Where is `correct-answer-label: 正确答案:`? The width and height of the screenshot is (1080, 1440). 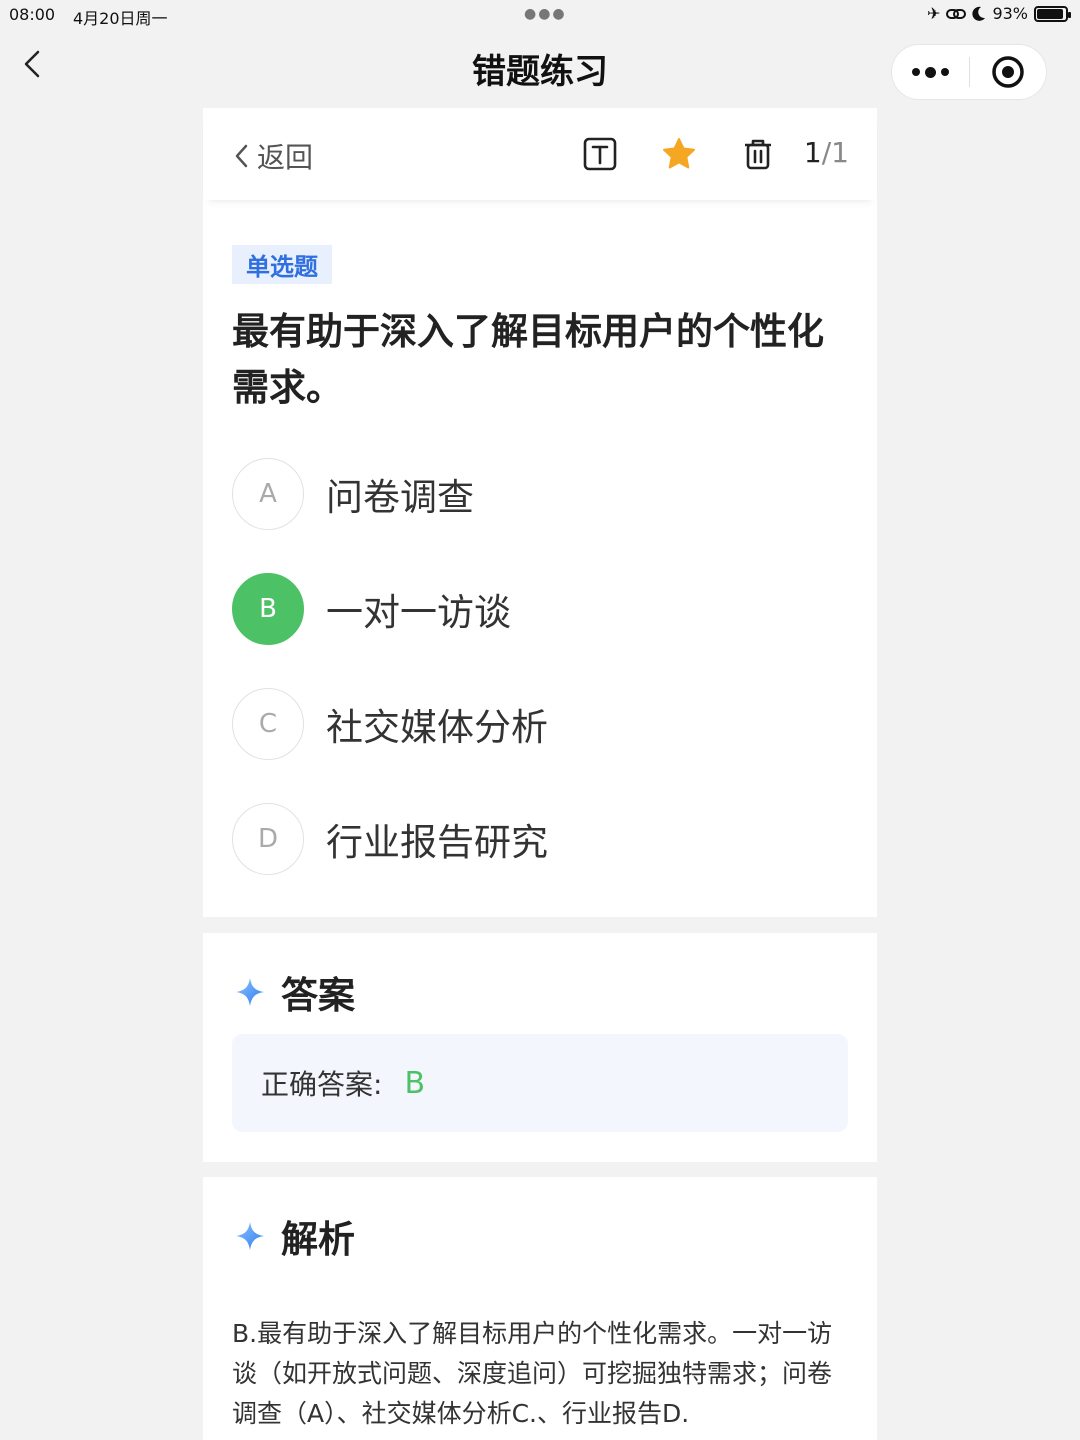 correct-answer-label: 正确答案: is located at coordinates (322, 1084).